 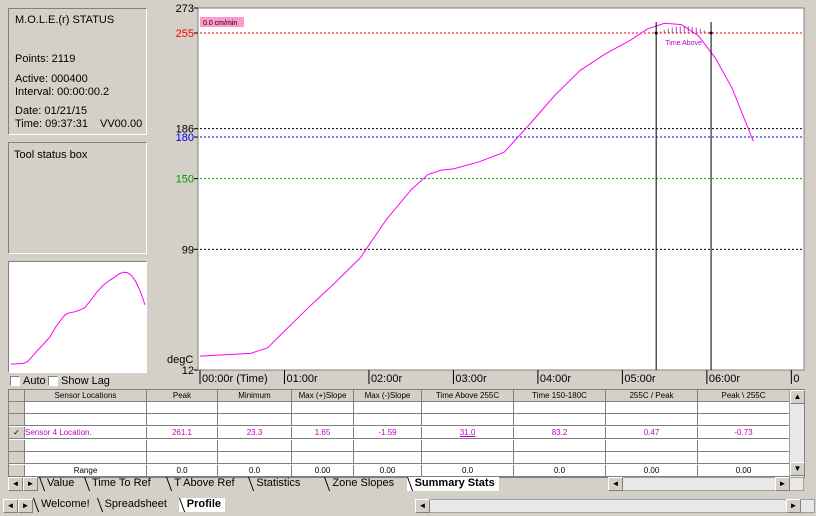 I want to click on version-readout: VV00.00, so click(x=121, y=124).